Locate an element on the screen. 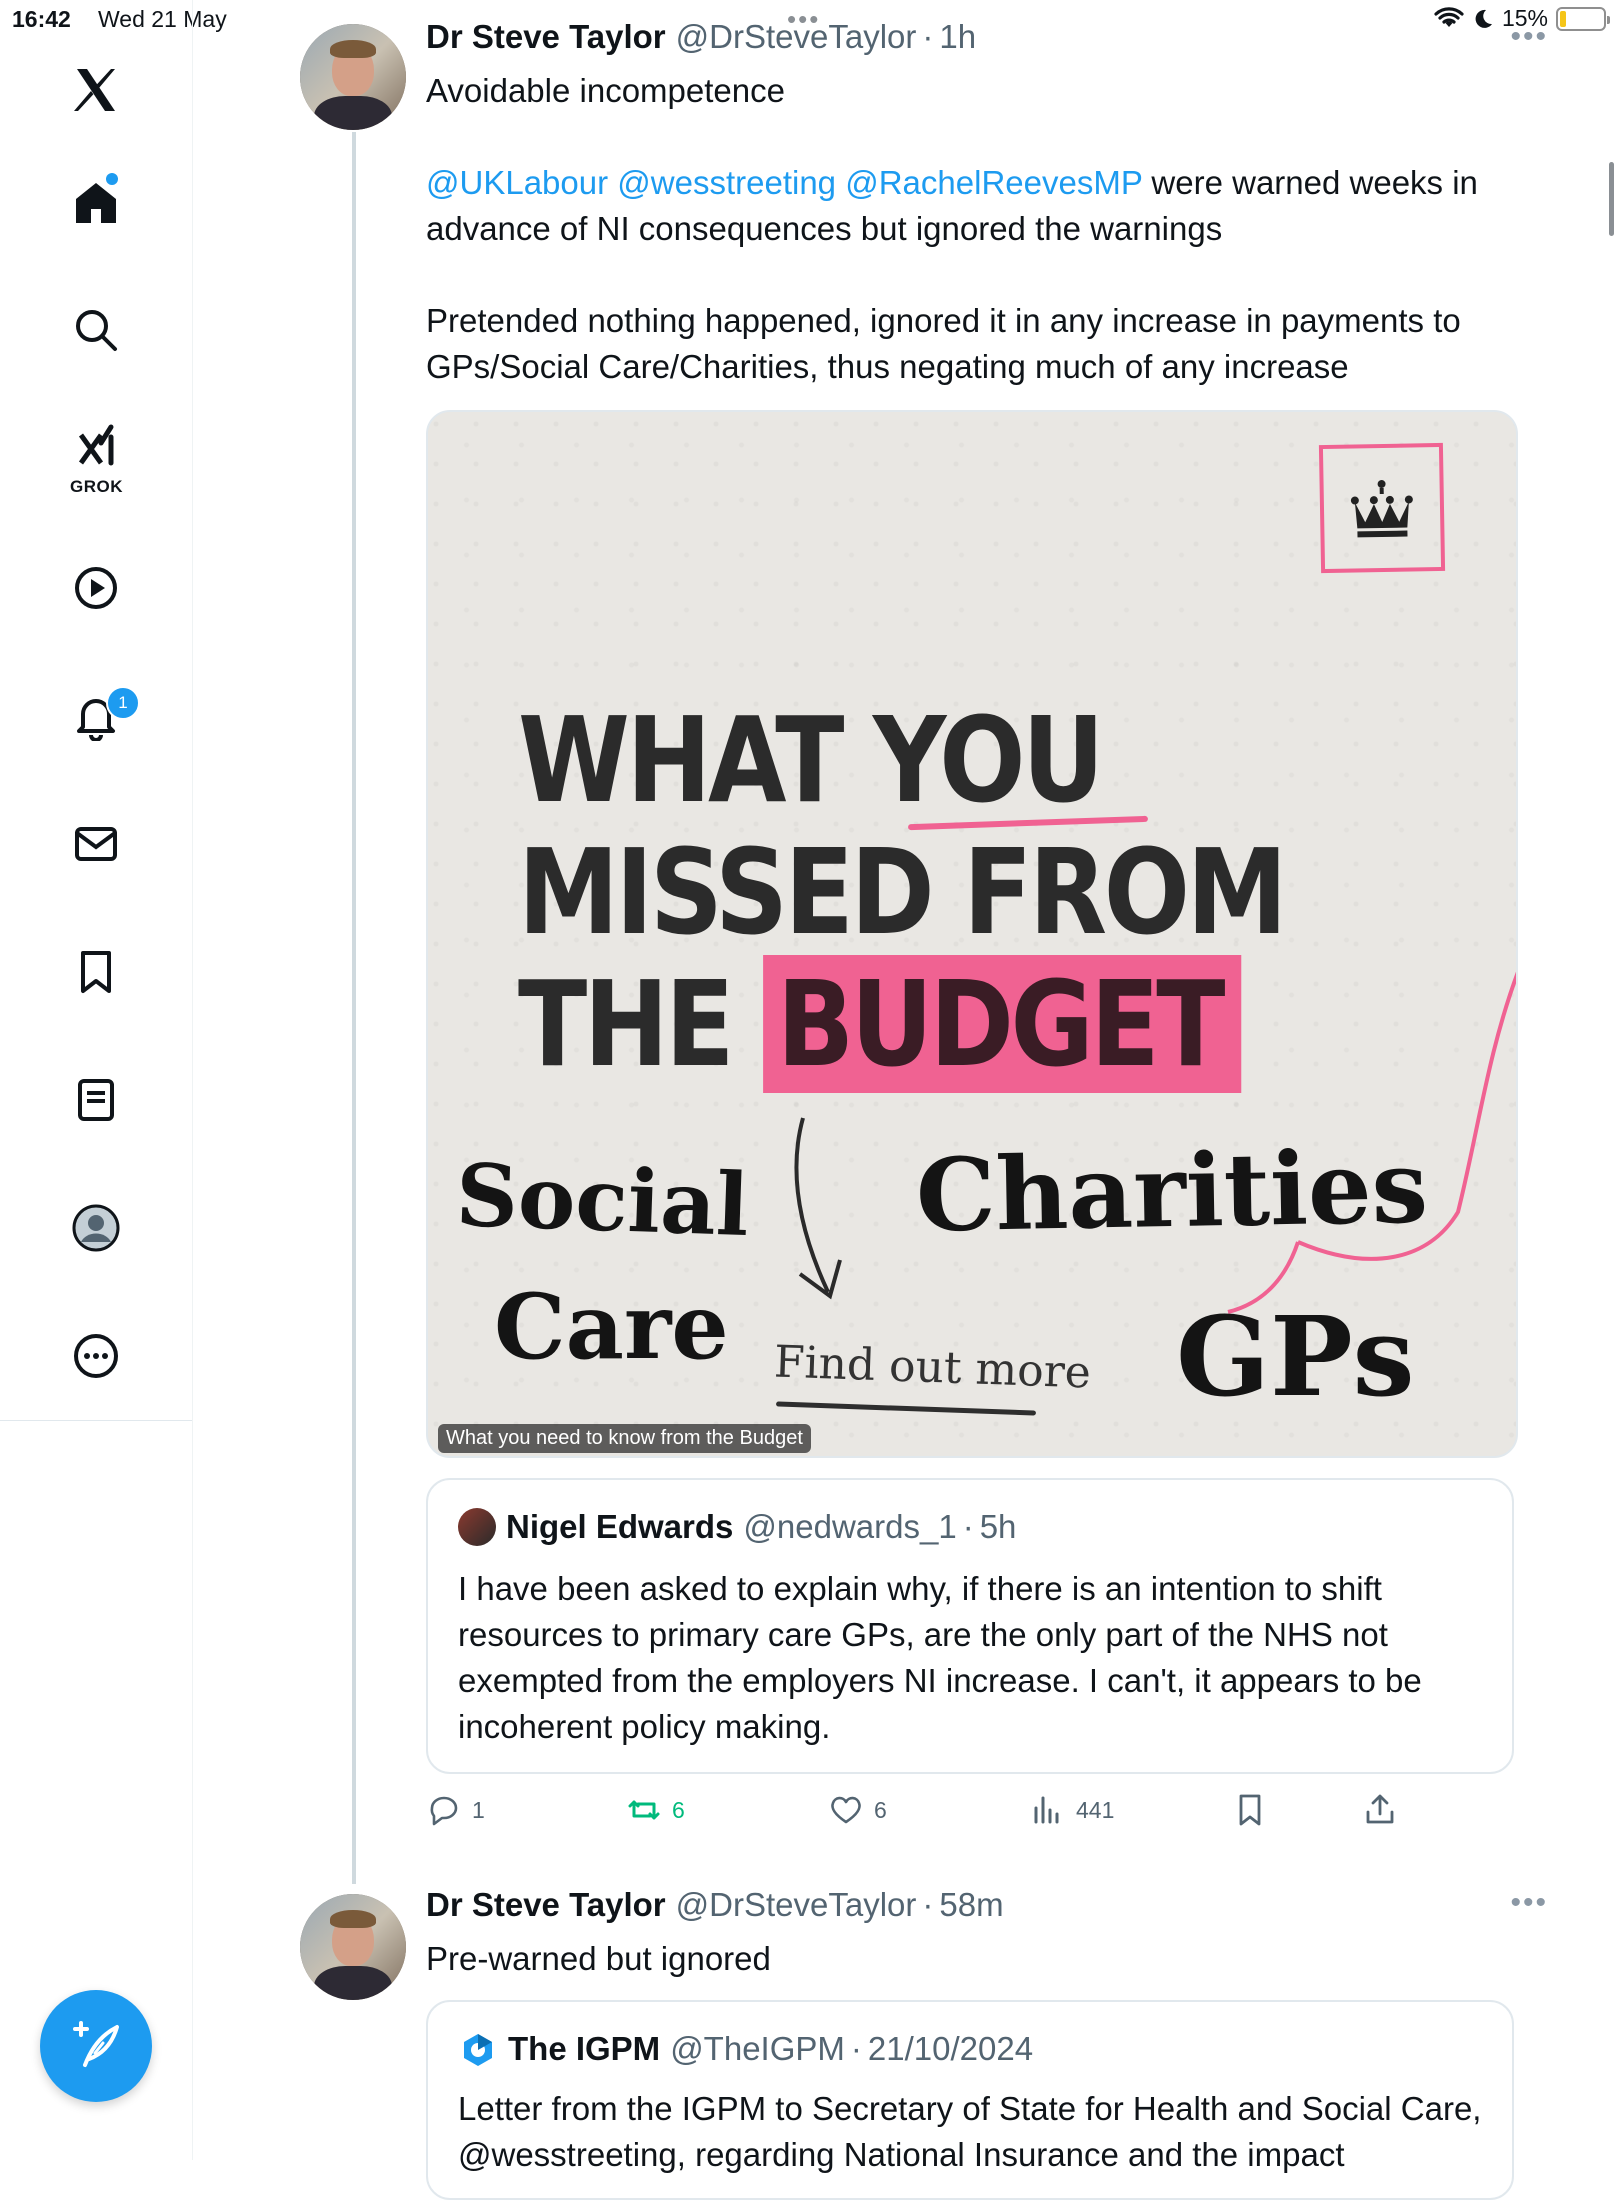  battery-fill is located at coordinates (1563, 18).